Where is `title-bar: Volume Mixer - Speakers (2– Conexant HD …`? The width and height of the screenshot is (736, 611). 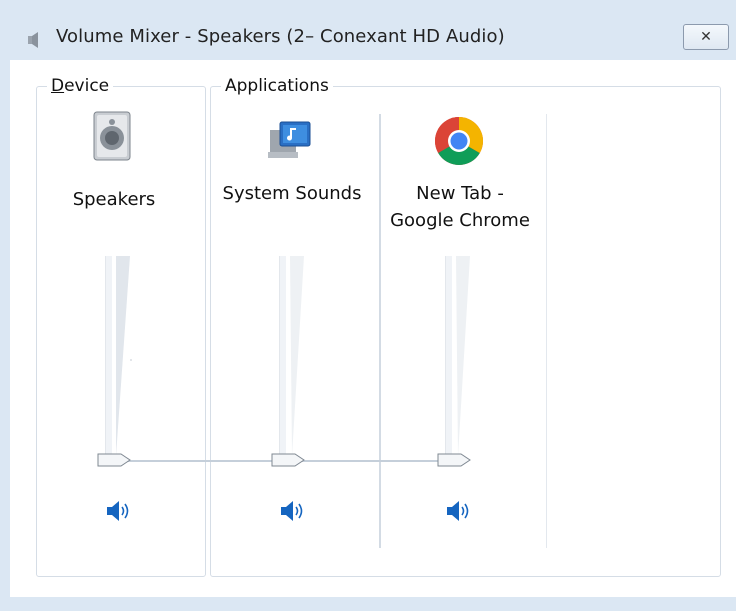
title-bar: Volume Mixer - Speakers (2– Conexant HD … is located at coordinates (368, 30).